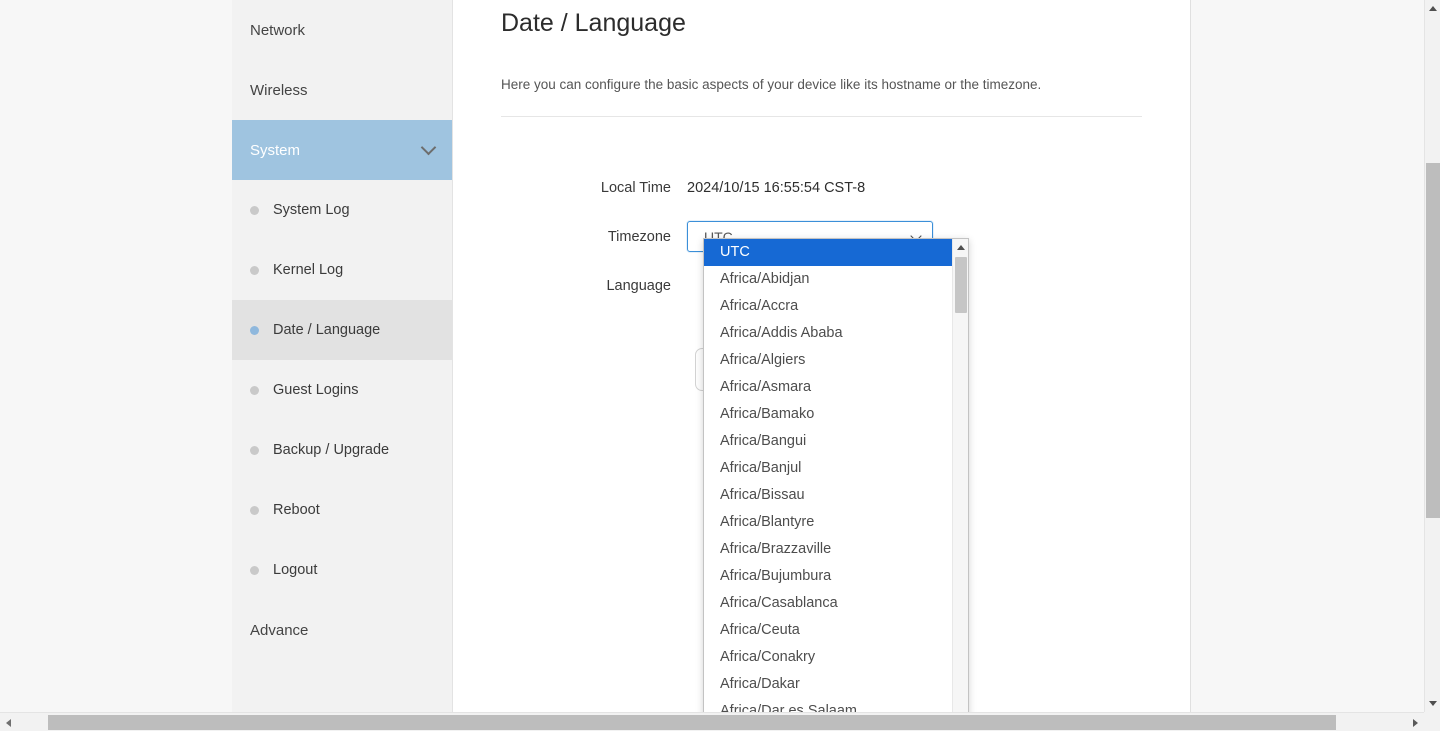 The image size is (1440, 731). I want to click on scroll-right-button, so click(1415, 722).